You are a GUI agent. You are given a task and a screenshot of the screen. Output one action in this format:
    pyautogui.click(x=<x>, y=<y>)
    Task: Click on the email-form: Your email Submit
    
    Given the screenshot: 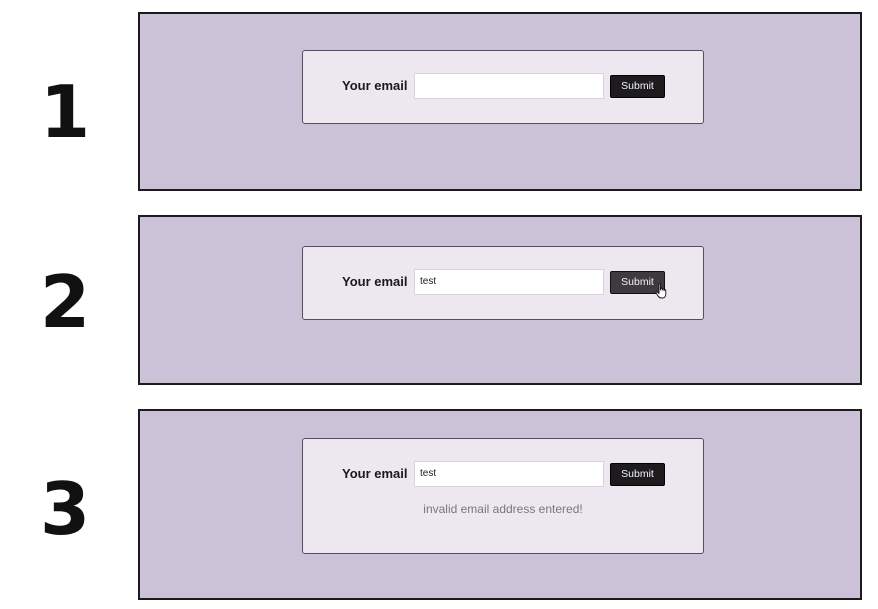 What is the action you would take?
    pyautogui.click(x=503, y=87)
    